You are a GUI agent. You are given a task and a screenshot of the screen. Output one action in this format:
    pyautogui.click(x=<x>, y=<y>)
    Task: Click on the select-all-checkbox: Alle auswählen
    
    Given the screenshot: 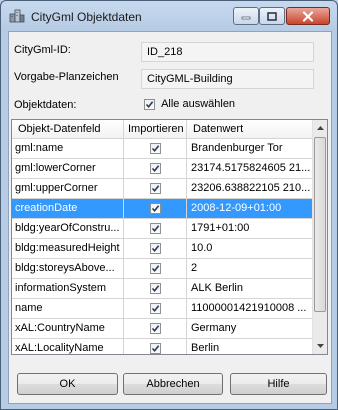 What is the action you would take?
    pyautogui.click(x=189, y=104)
    